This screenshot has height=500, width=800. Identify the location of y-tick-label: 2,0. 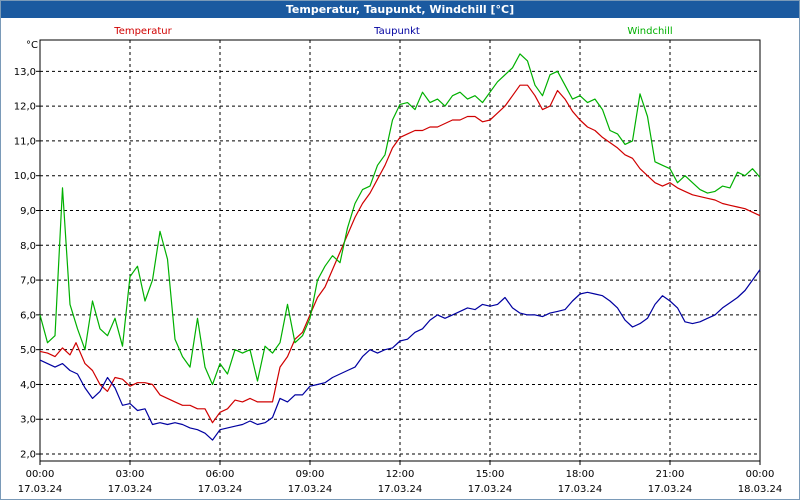
(28, 455).